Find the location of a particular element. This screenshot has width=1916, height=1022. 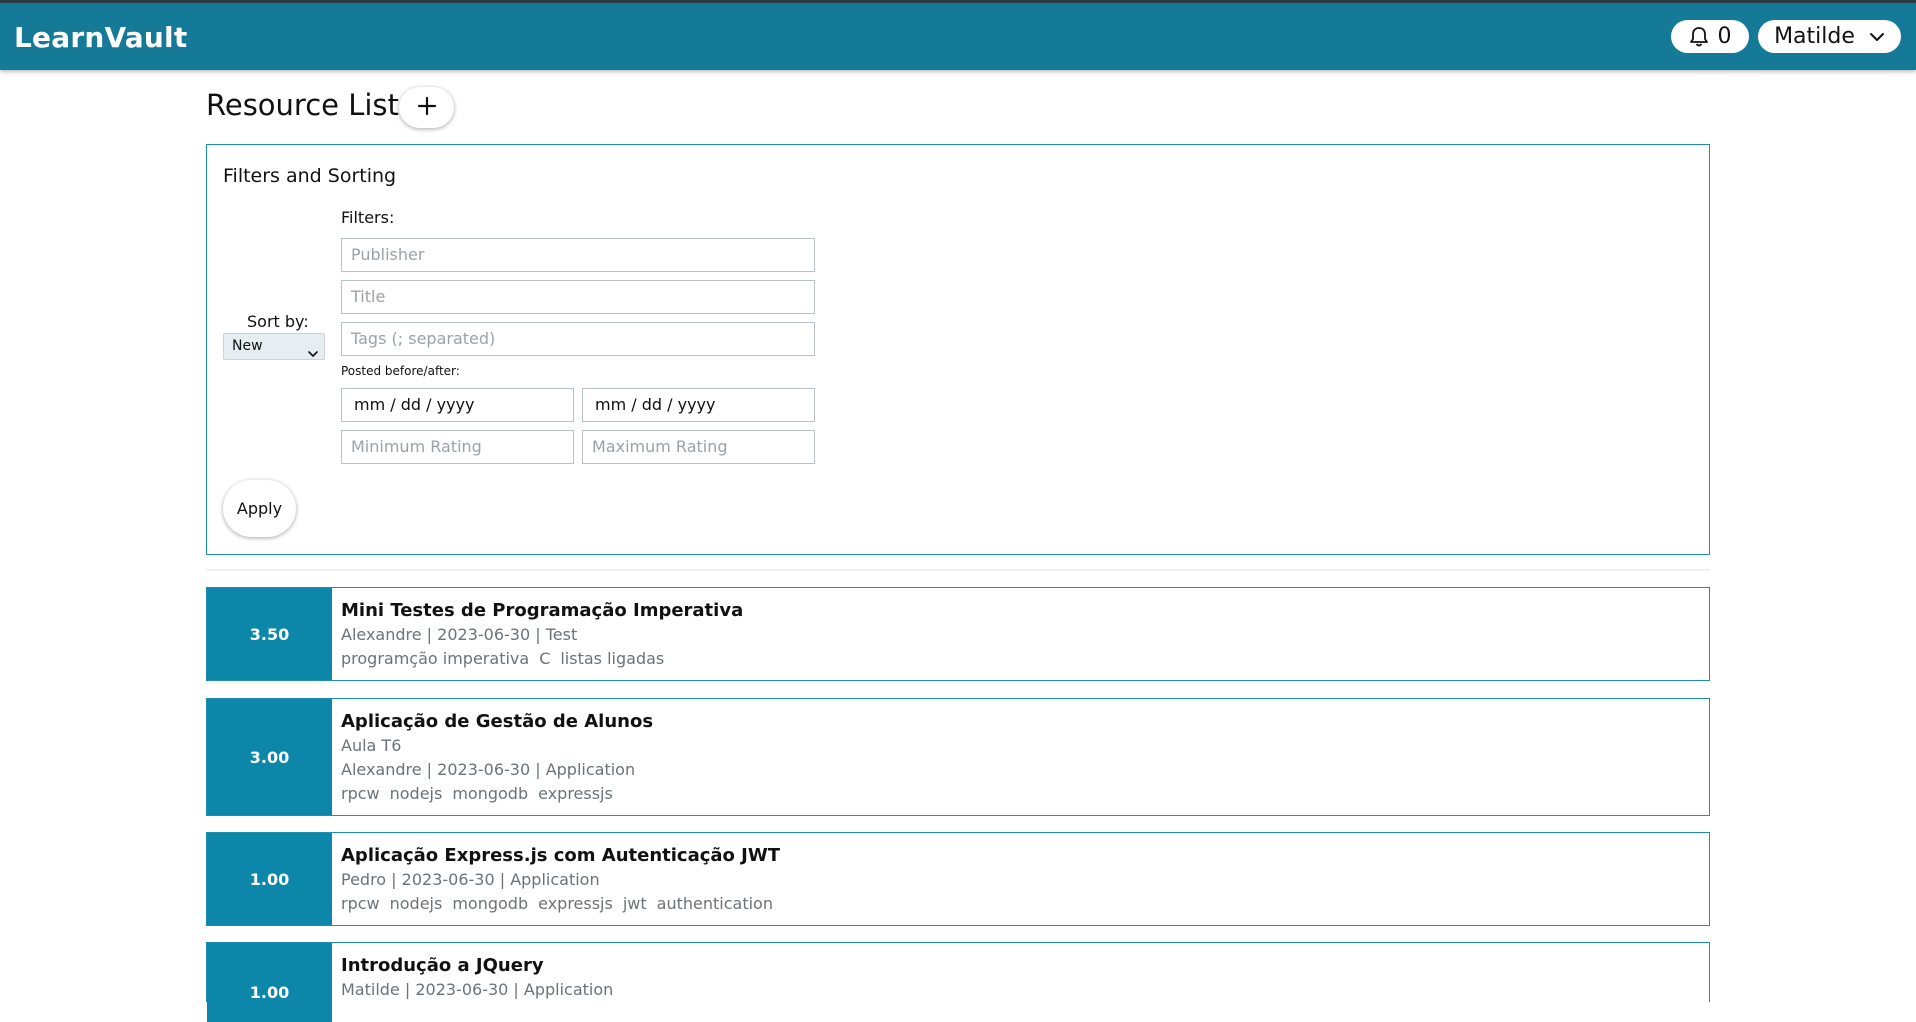

tags-input: Tags (; separated) is located at coordinates (578, 339).